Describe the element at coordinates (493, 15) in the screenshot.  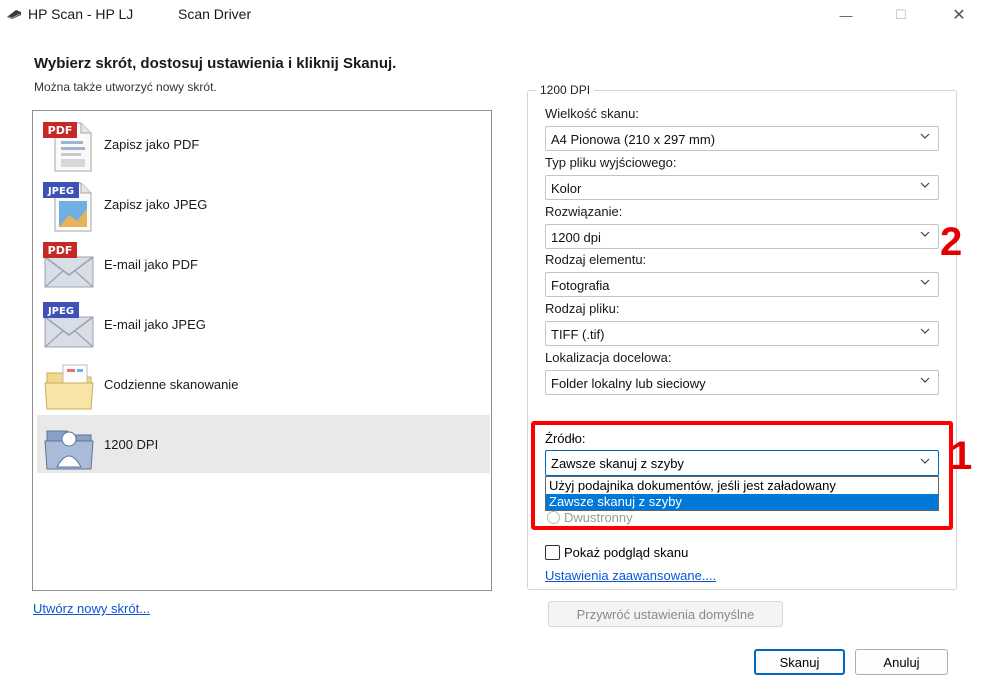
I see `title-bar: HP Scan - HP LJ Scan Driver — ☐ ✕` at that location.